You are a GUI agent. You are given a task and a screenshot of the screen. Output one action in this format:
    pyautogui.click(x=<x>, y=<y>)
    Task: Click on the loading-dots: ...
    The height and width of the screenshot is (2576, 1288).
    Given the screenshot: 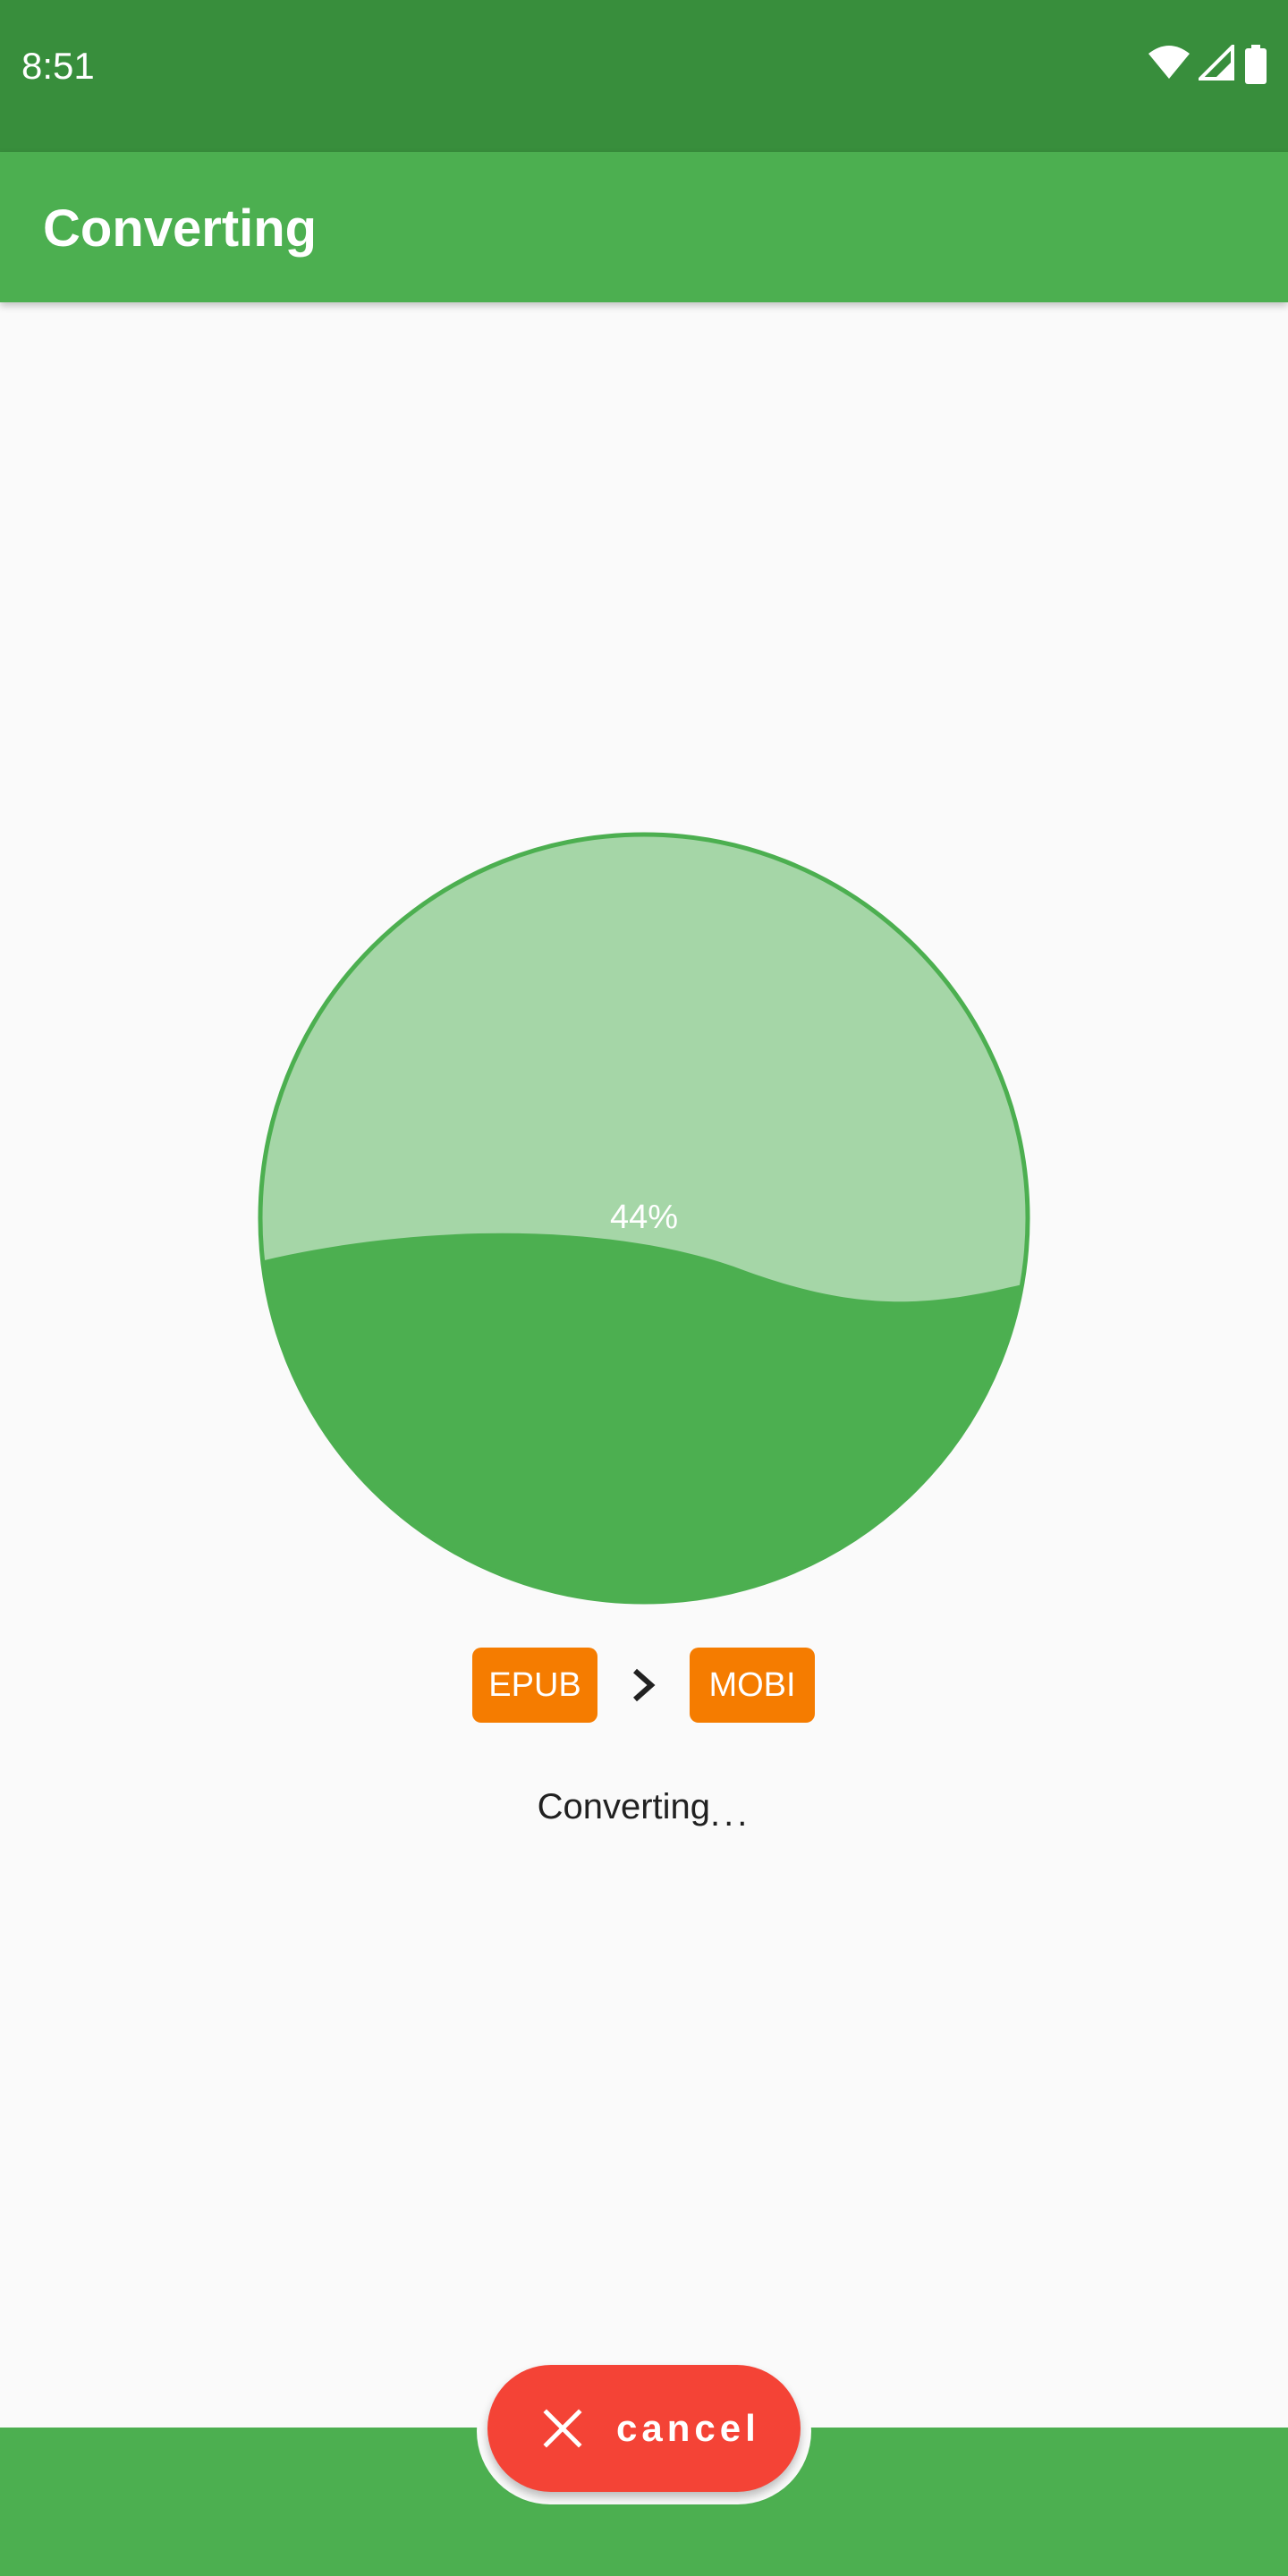 What is the action you would take?
    pyautogui.click(x=730, y=1814)
    